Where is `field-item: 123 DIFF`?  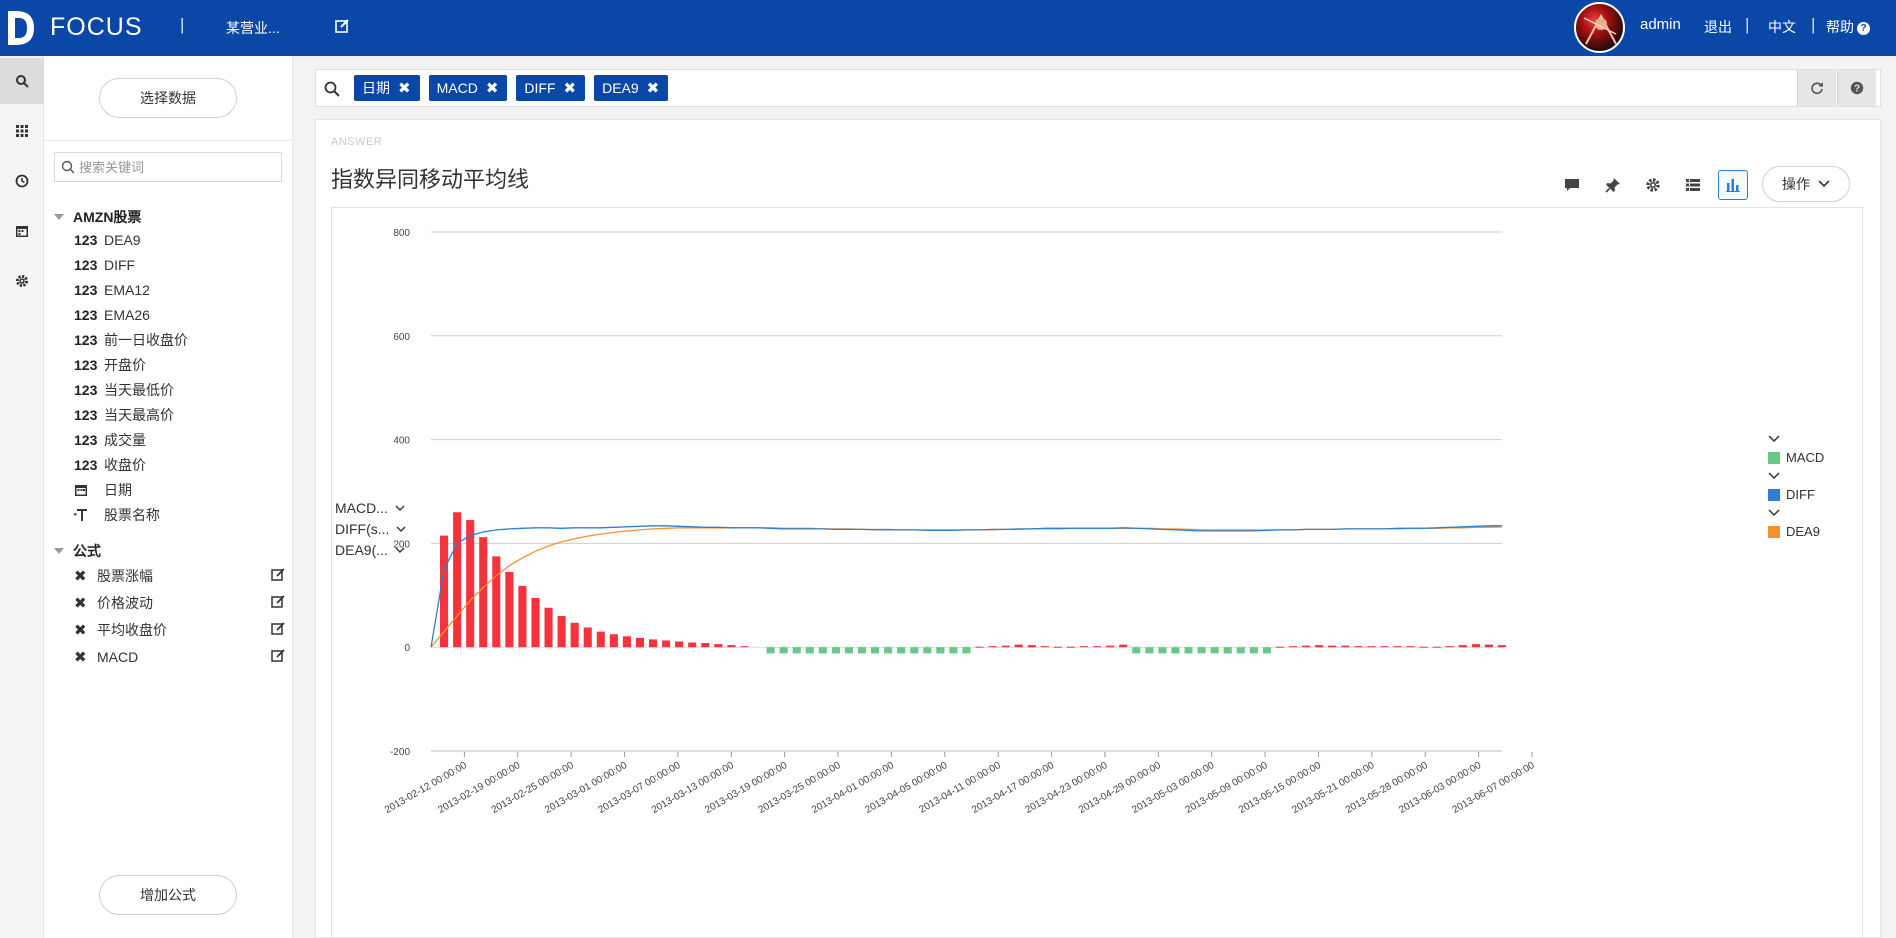
field-item: 123 DIFF is located at coordinates (179, 264).